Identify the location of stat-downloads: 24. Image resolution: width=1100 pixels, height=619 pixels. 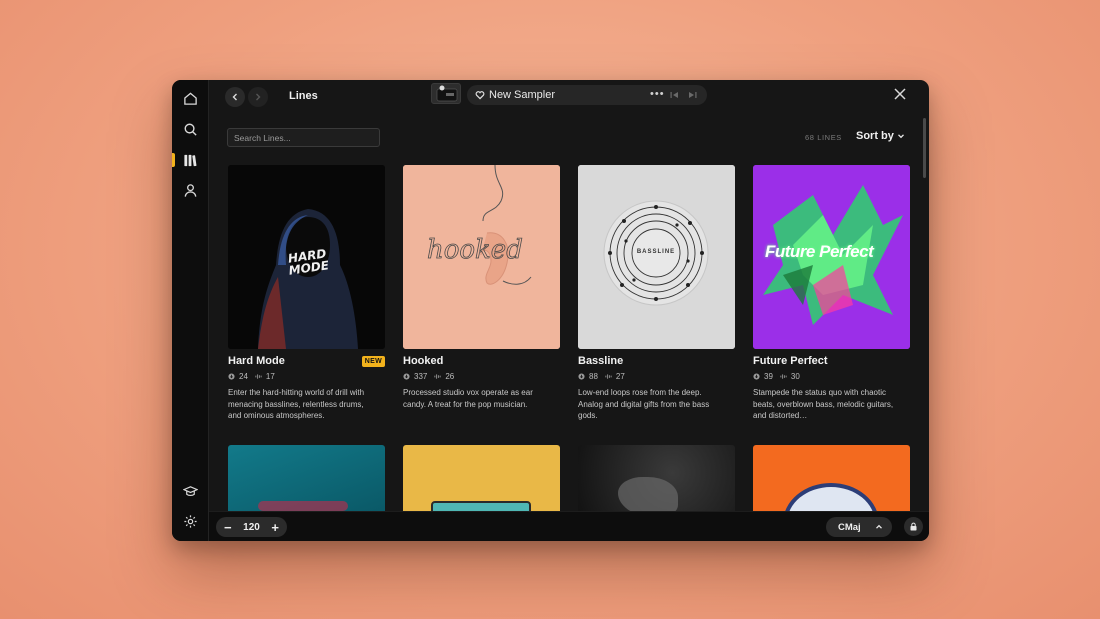
(243, 376).